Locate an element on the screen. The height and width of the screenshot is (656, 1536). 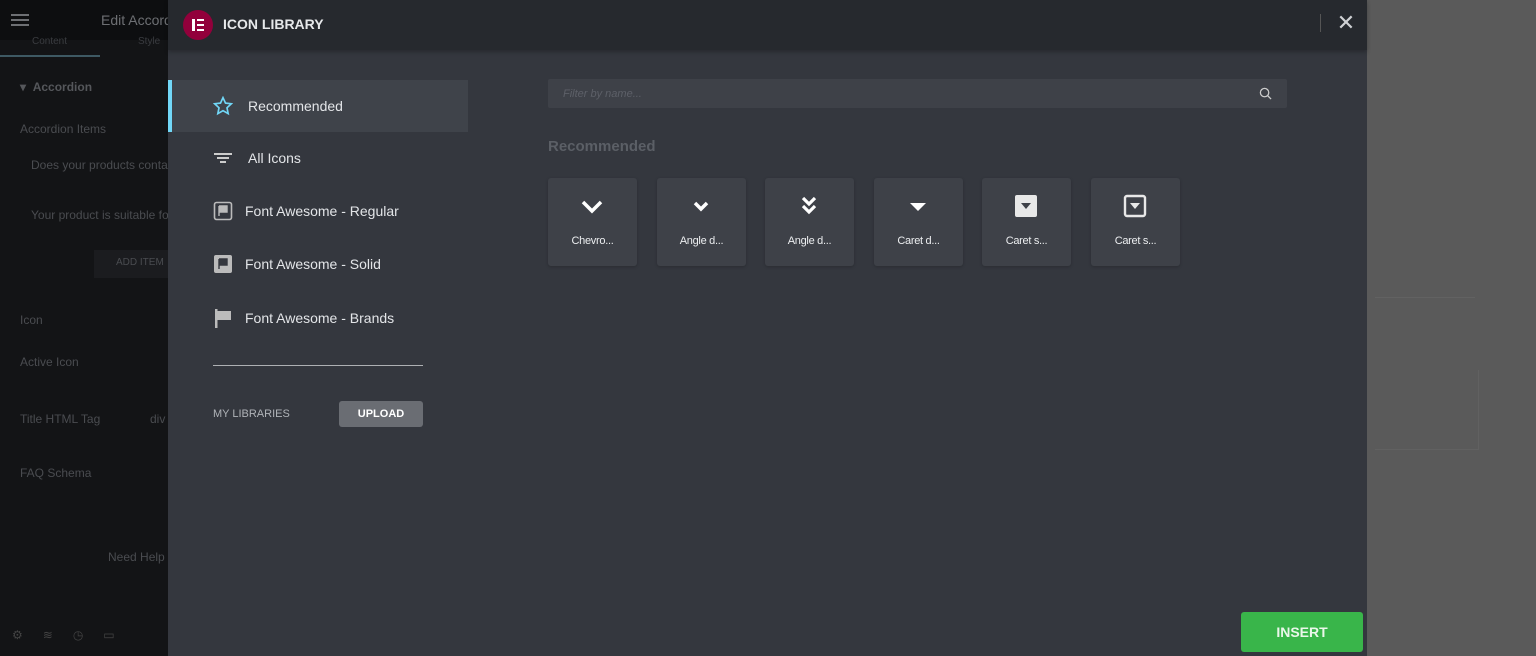
caret-square-down-regular-icon is located at coordinates (1135, 206).